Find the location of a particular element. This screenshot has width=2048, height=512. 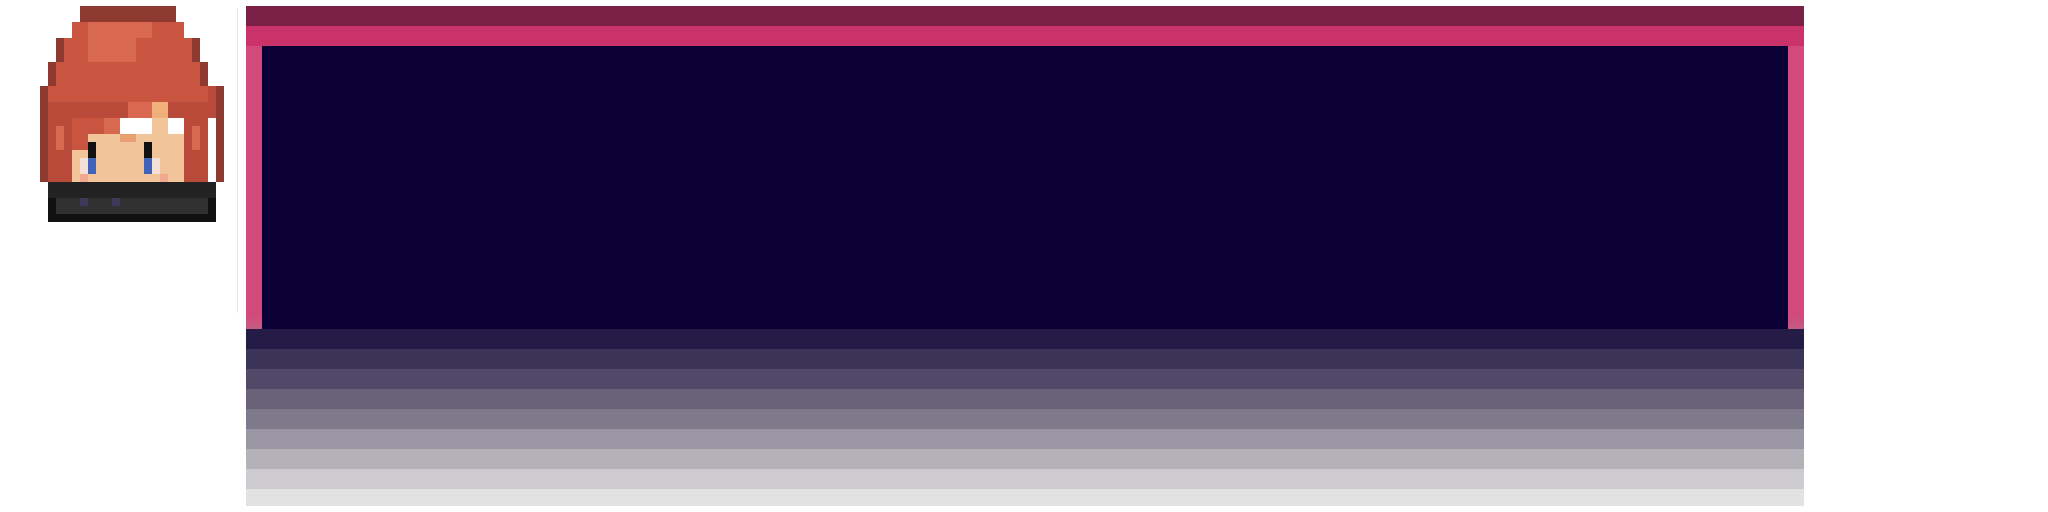

window-top-border is located at coordinates (1025, 16).